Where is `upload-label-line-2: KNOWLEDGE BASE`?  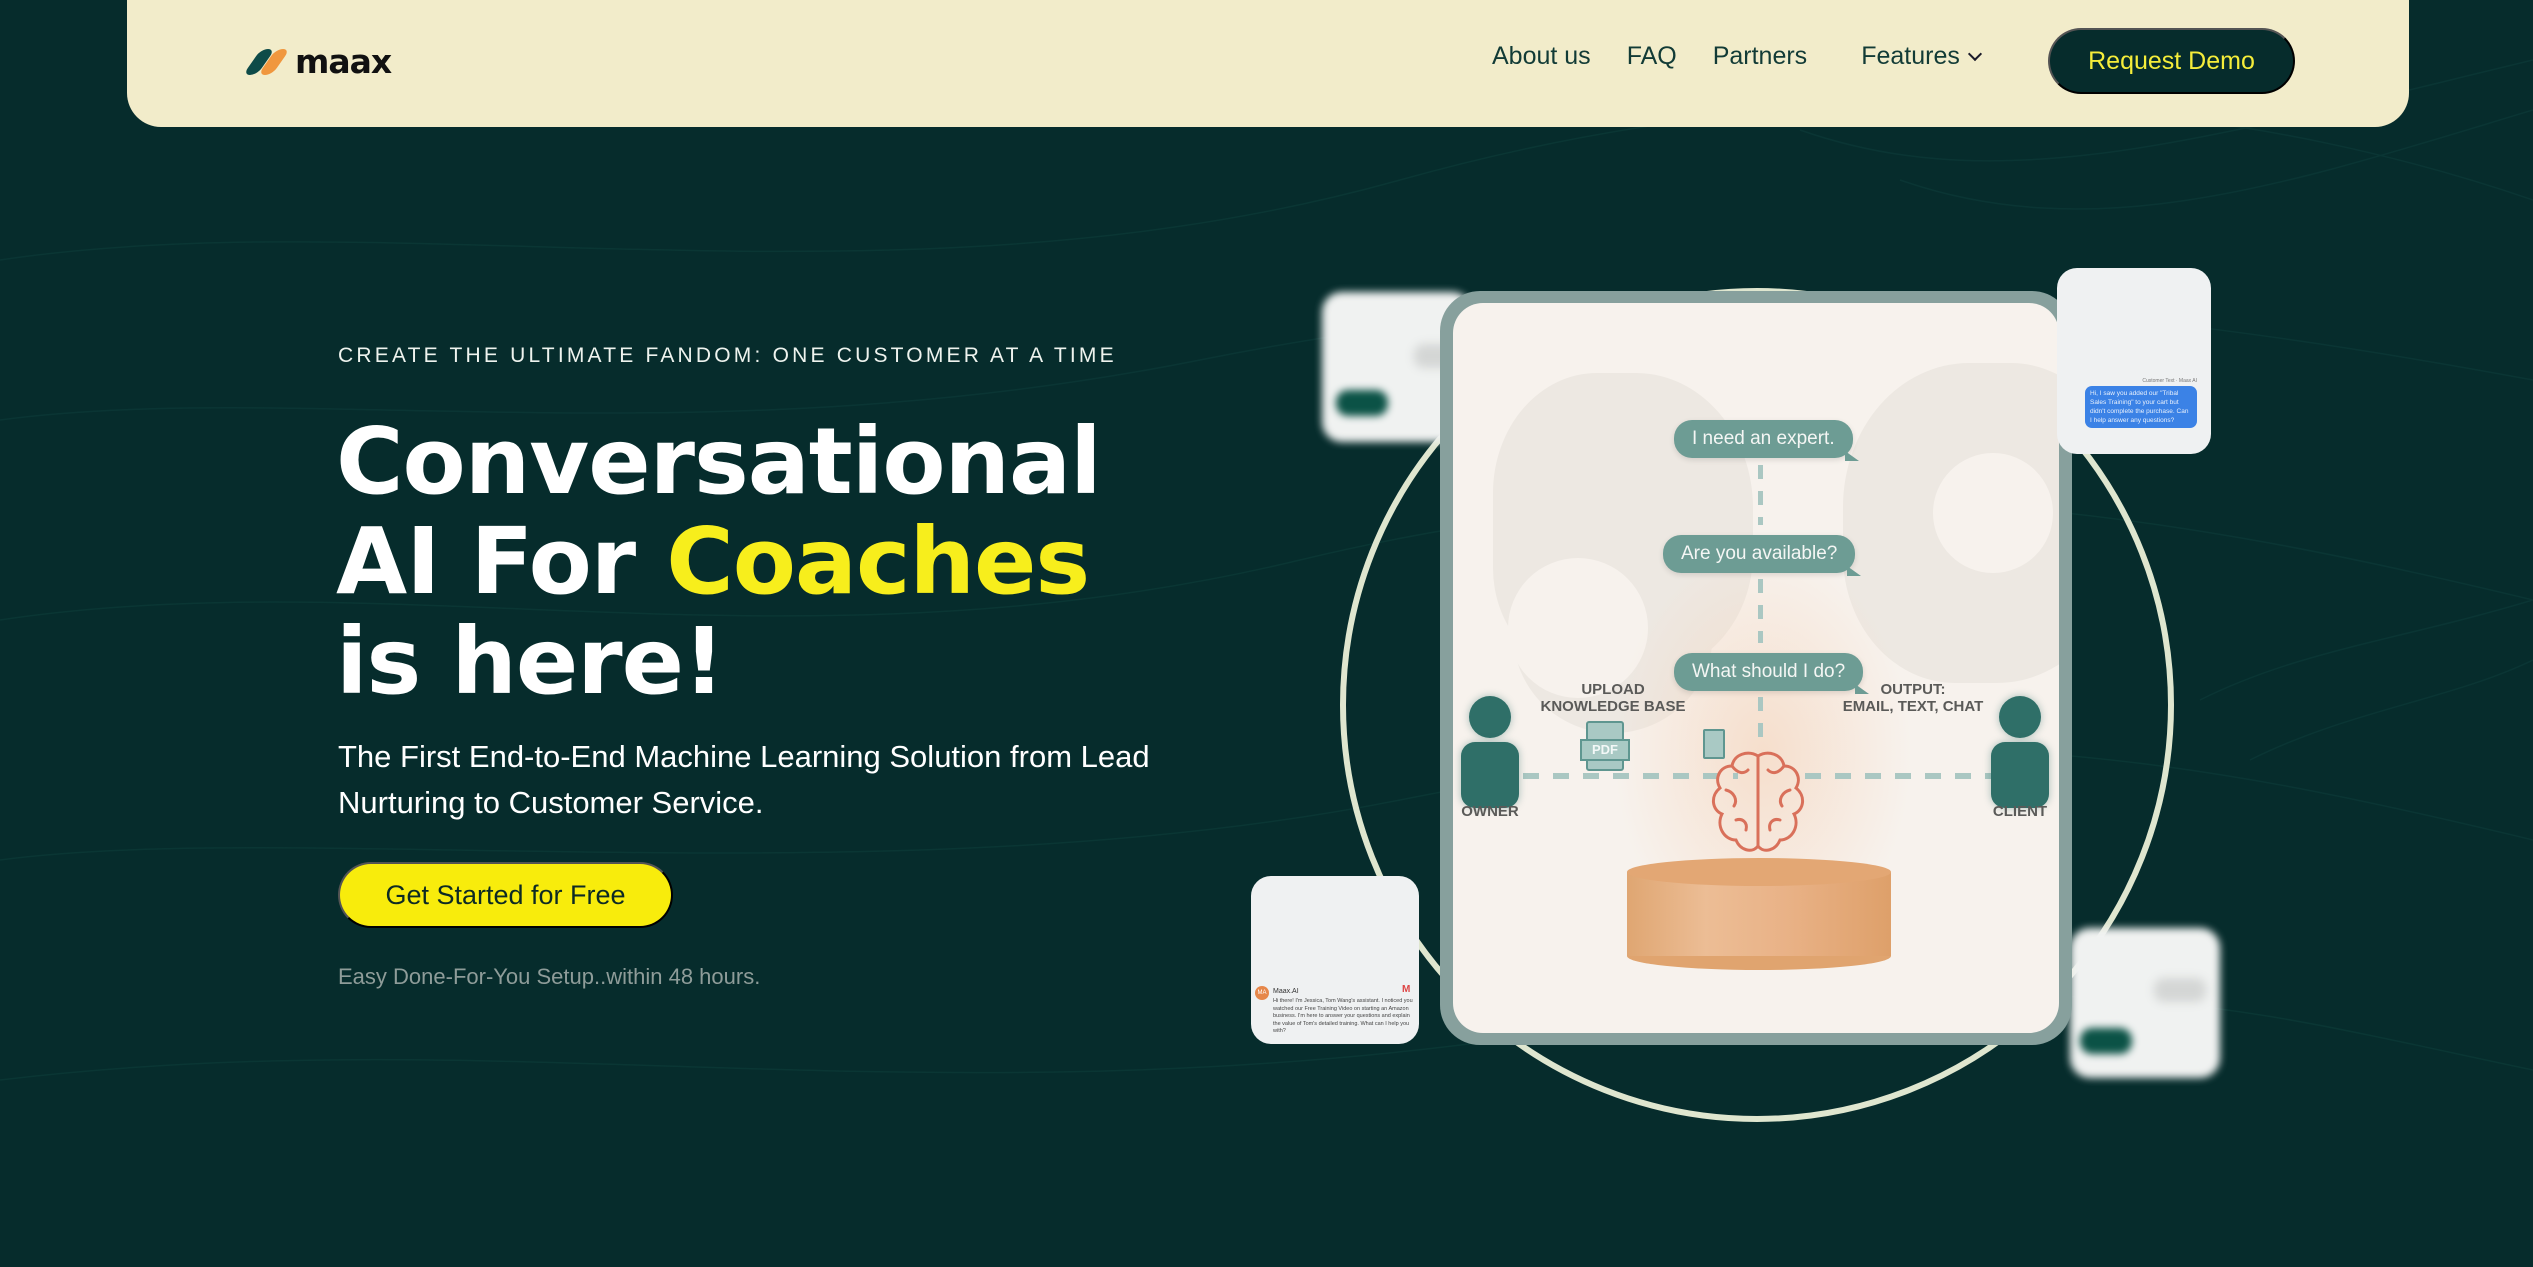 upload-label-line-2: KNOWLEDGE BASE is located at coordinates (1613, 706).